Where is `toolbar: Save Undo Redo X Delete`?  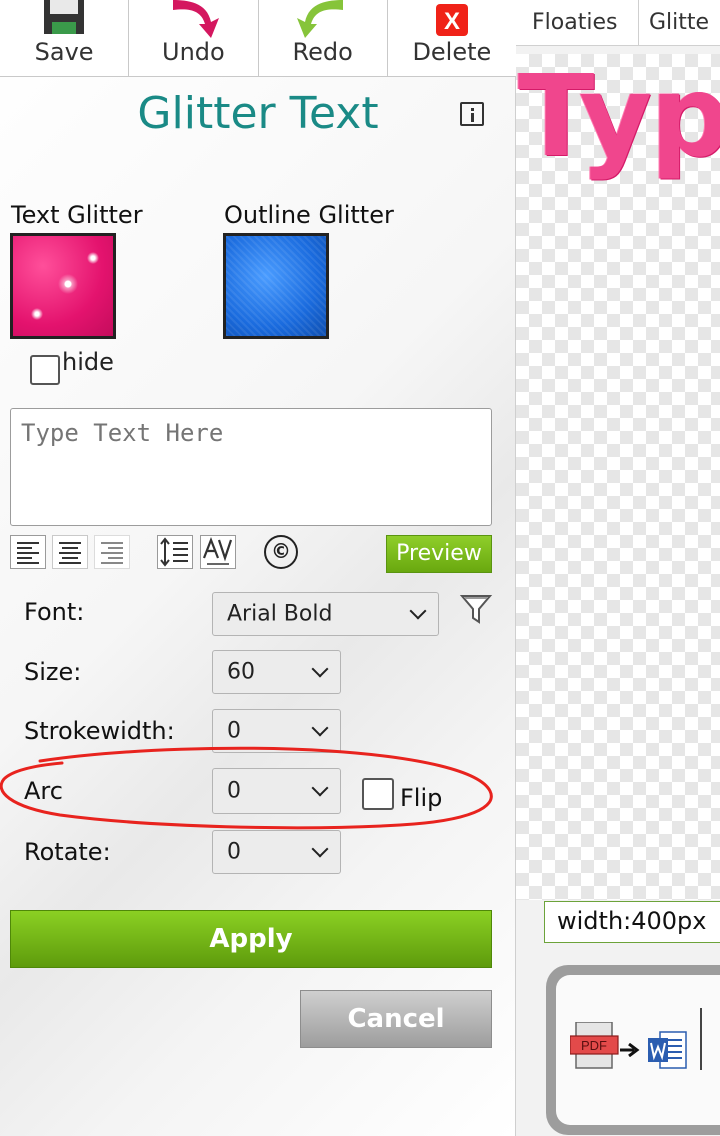
toolbar: Save Undo Redo X Delete is located at coordinates (258, 38).